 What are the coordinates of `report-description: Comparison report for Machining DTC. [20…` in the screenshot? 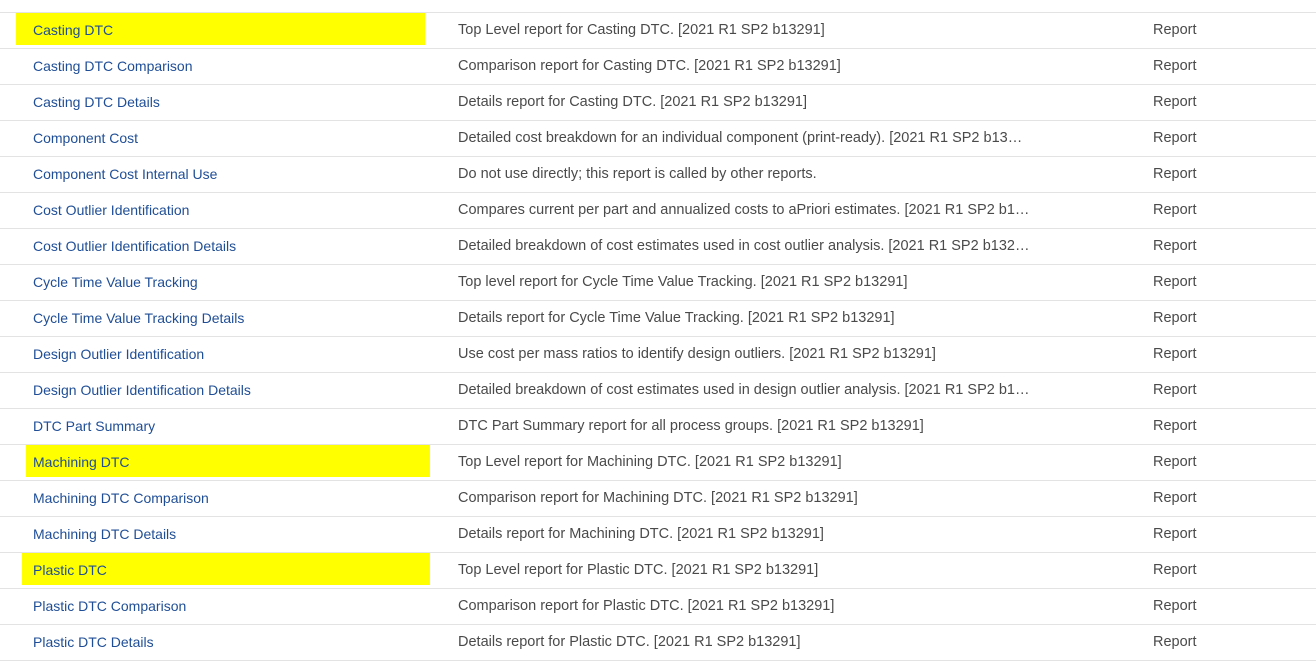 It's located at (658, 498).